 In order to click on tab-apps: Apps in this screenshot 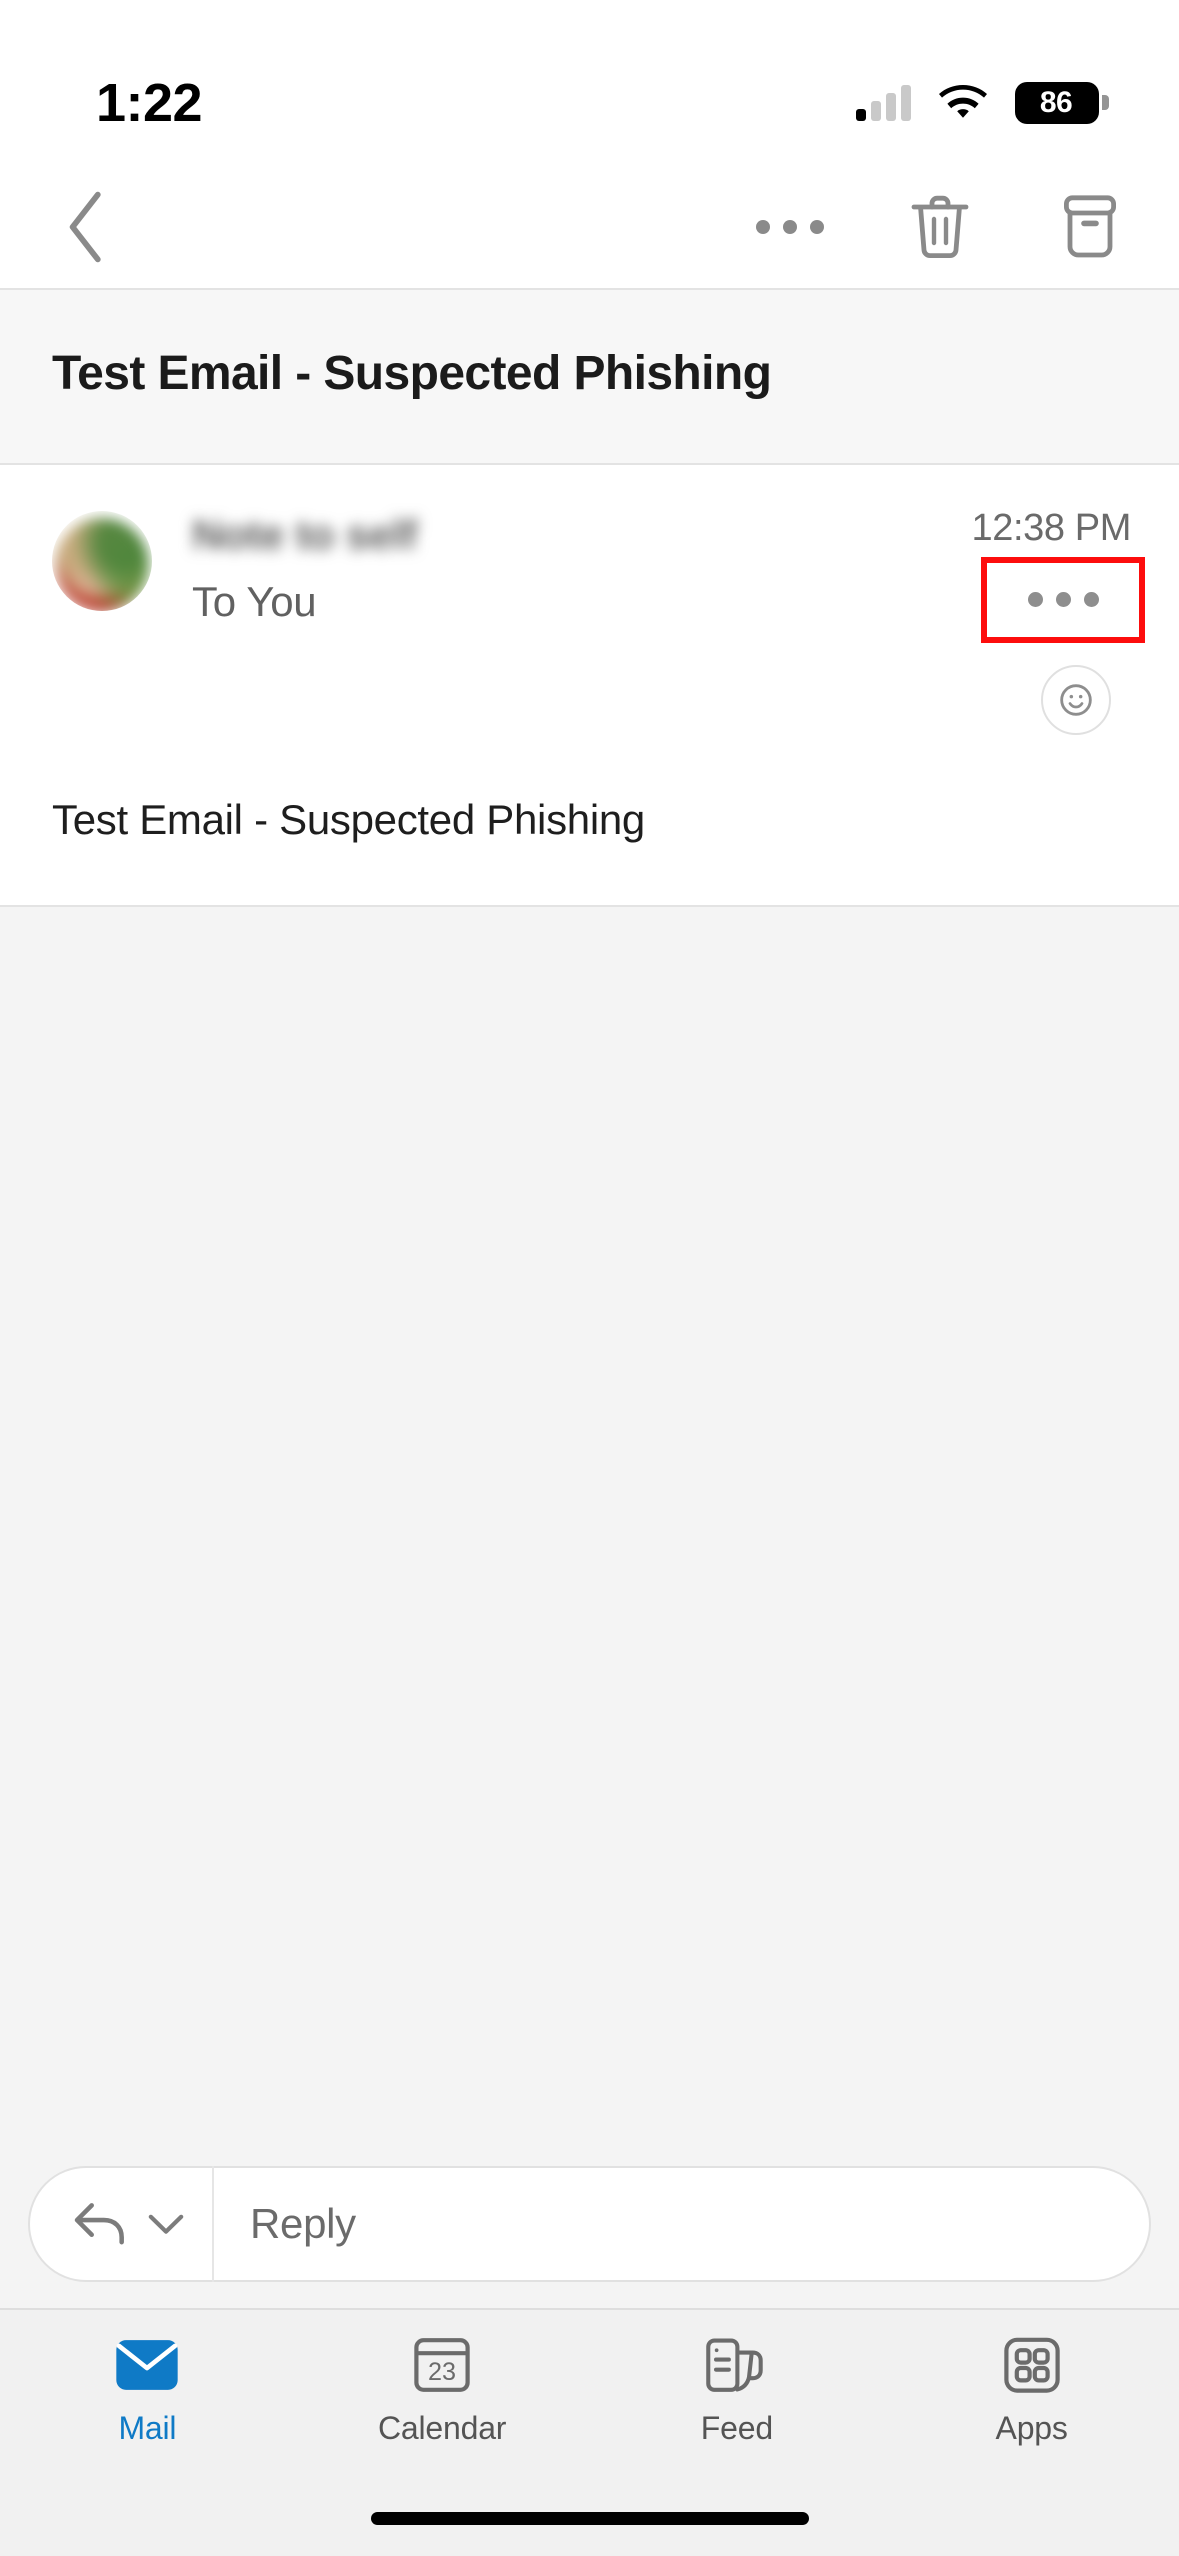, I will do `click(1031, 2389)`.